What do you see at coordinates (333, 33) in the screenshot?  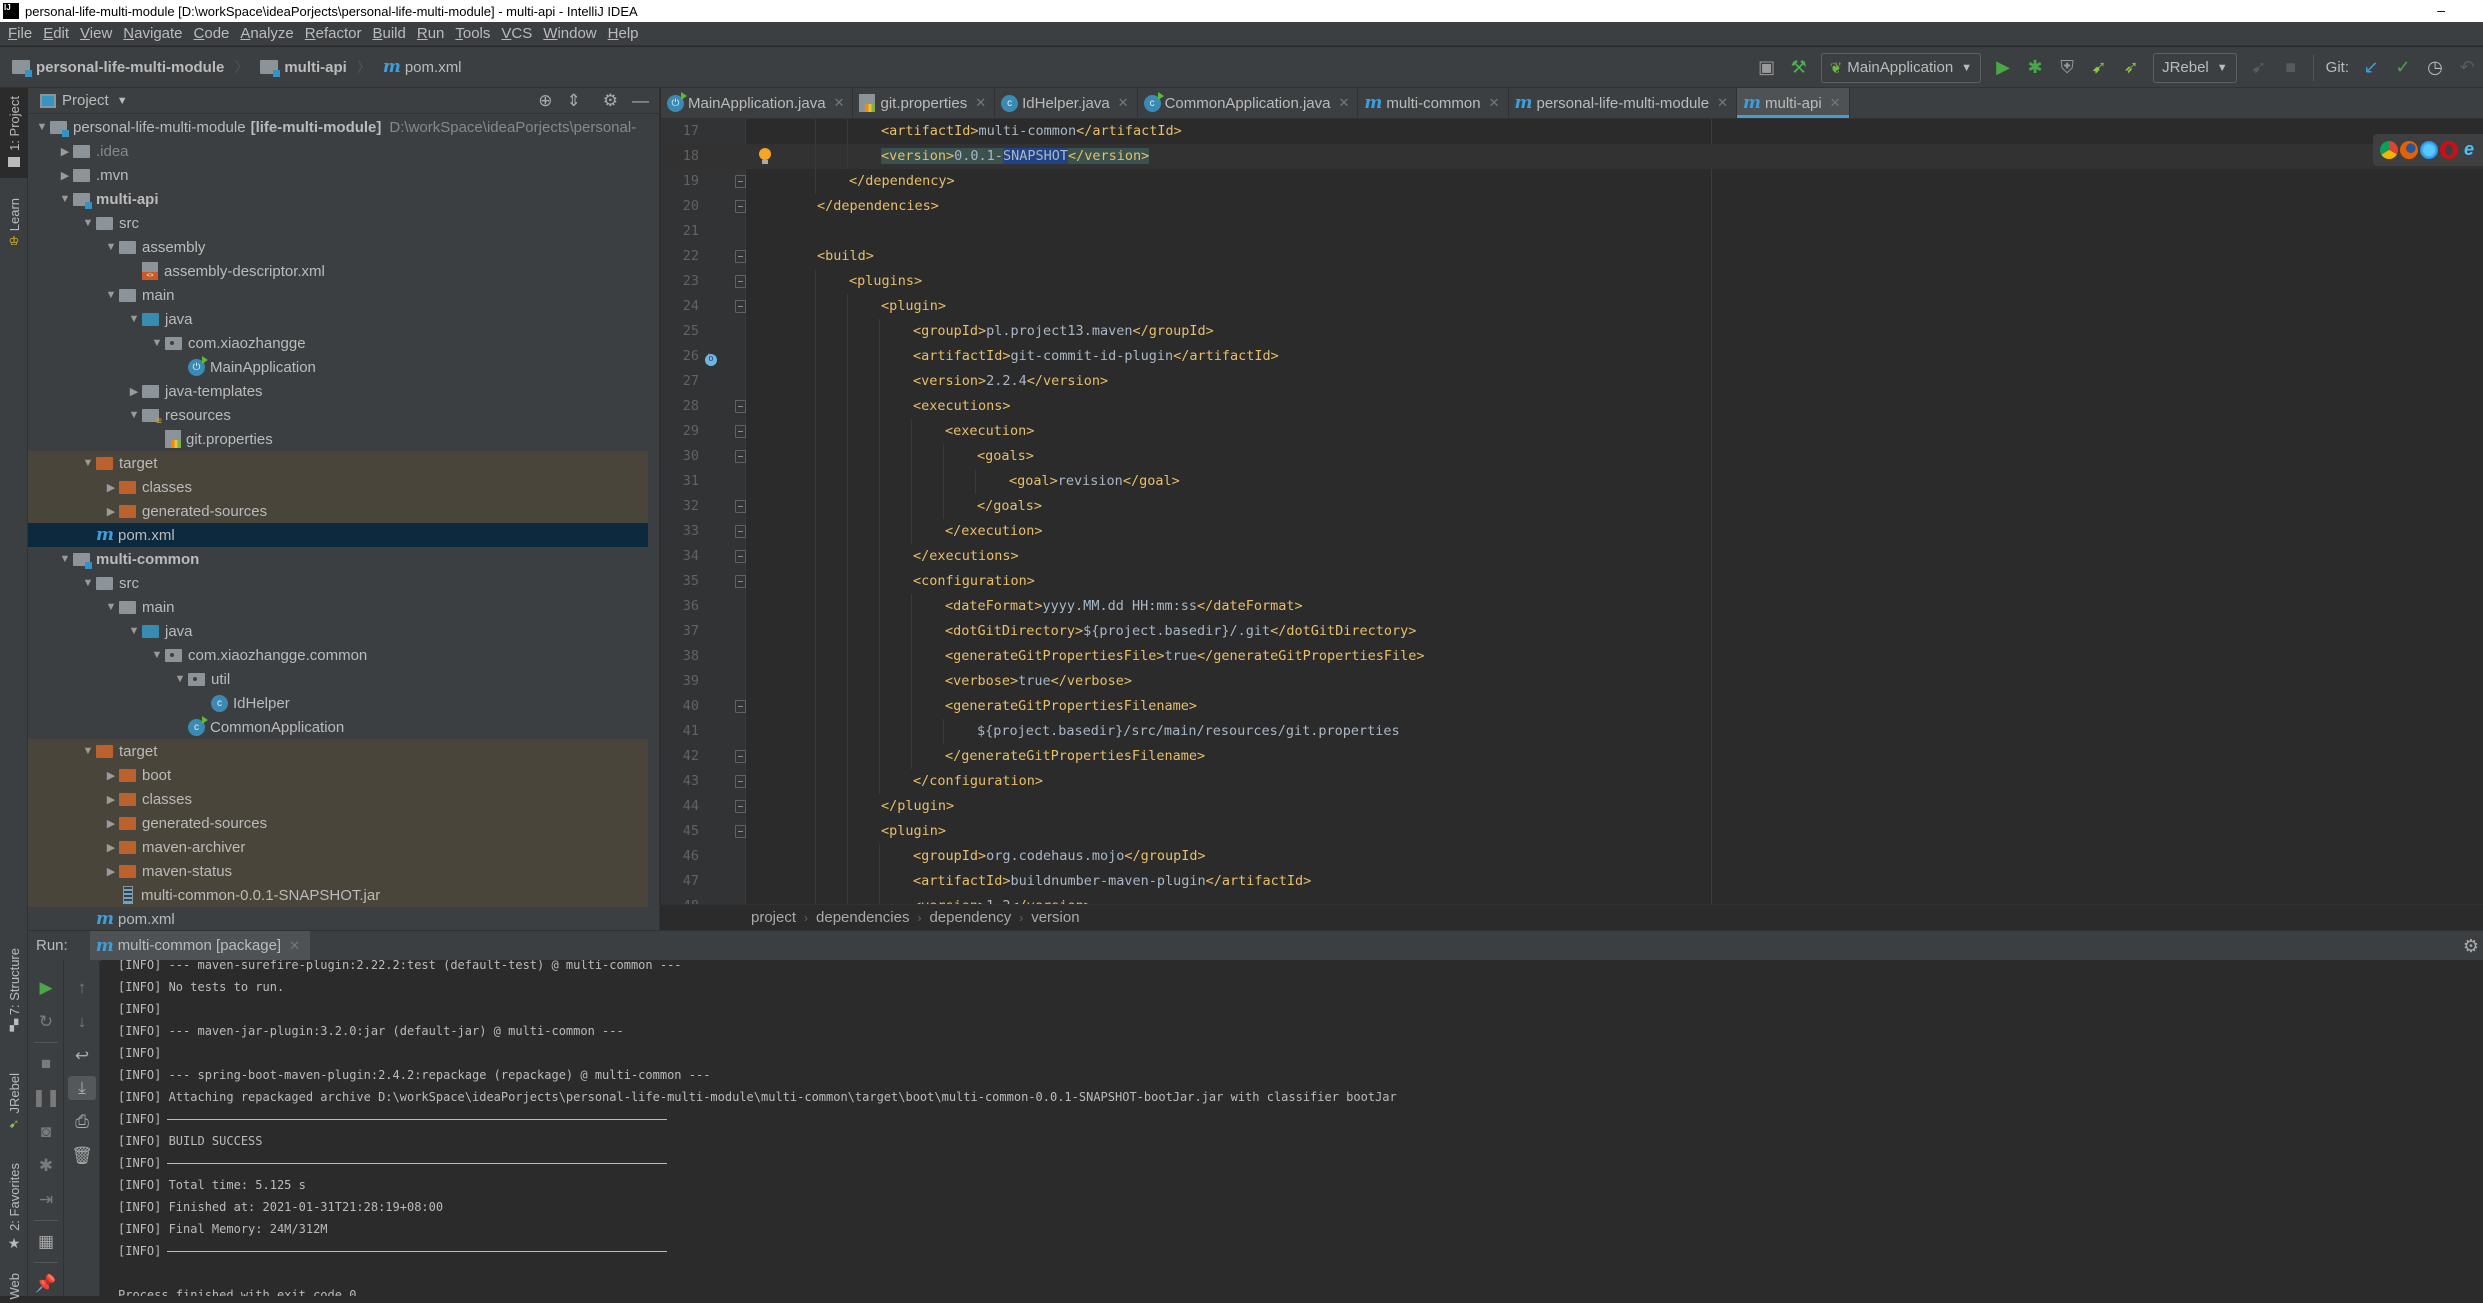 I see `menu-refactor: Refactor` at bounding box center [333, 33].